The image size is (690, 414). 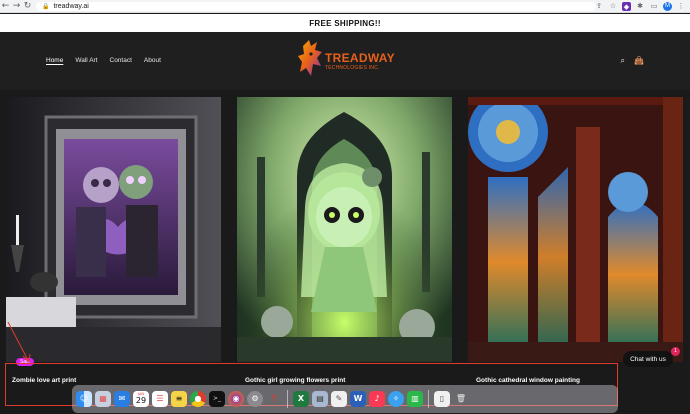 I want to click on url-text: treadway.ai, so click(x=71, y=6).